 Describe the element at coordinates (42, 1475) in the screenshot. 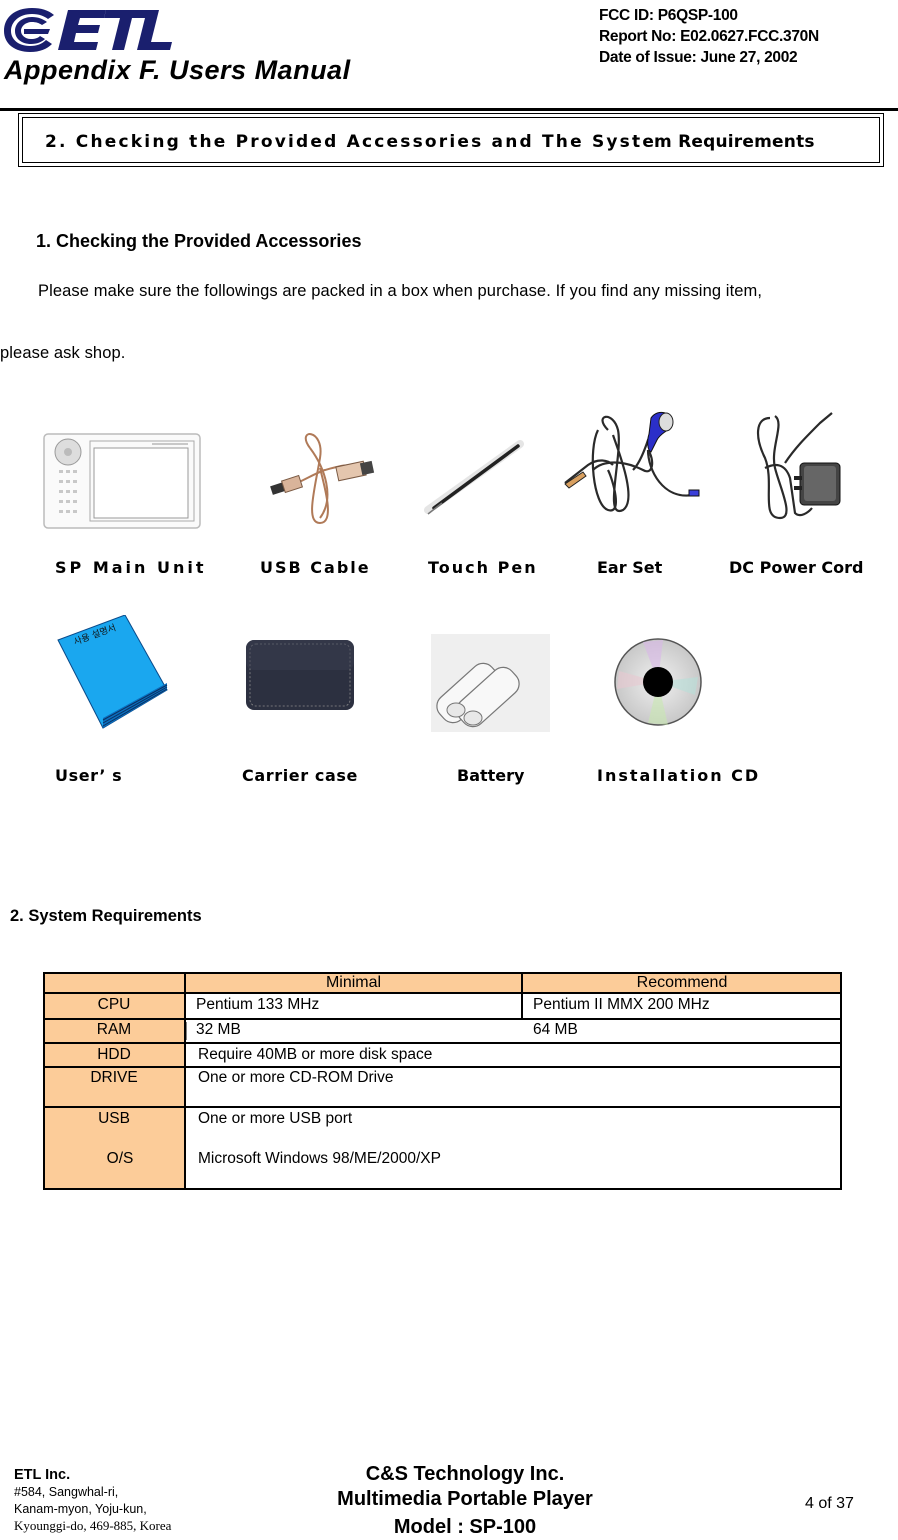

I see `footer-company: ETL Inc.` at that location.